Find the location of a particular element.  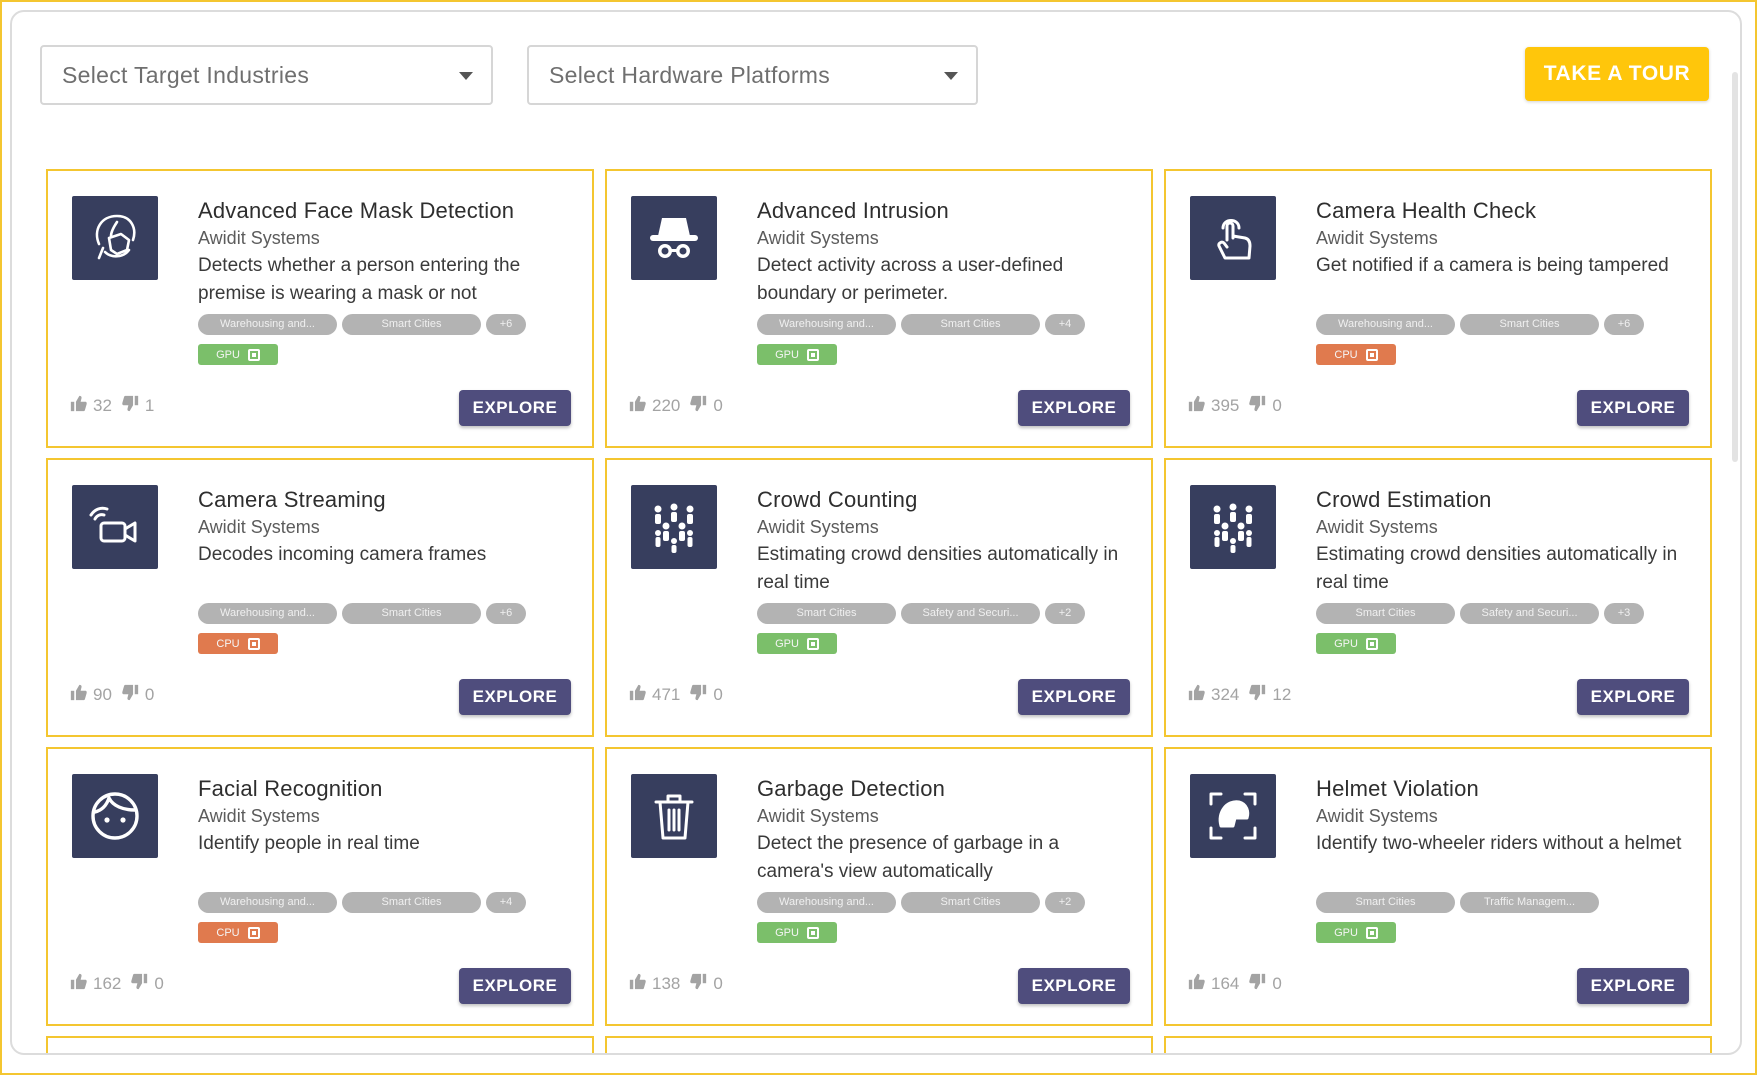

industry-tags: Warehousing and... Smart Cities +4 is located at coordinates (362, 903).